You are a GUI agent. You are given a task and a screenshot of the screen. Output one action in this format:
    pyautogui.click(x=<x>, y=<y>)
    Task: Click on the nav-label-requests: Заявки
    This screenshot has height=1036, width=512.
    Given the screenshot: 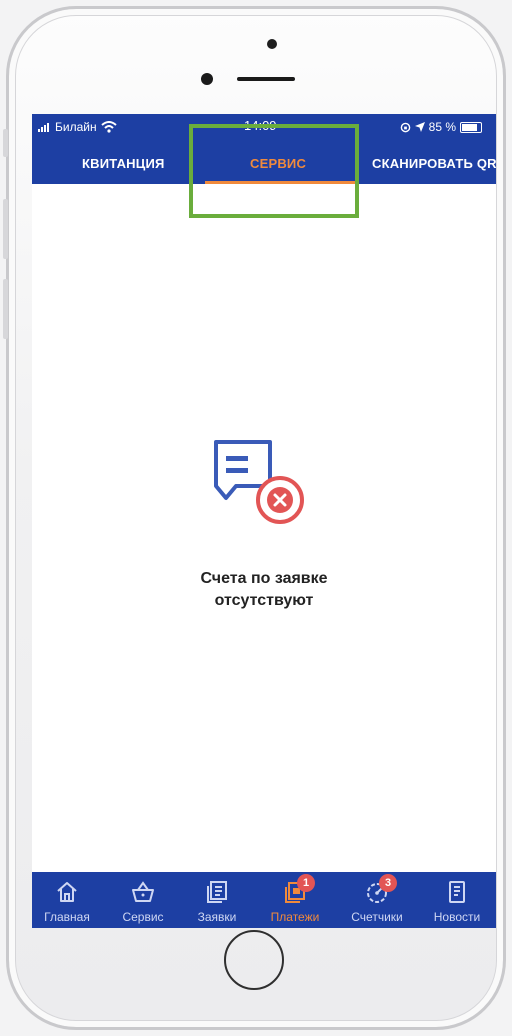 What is the action you would take?
    pyautogui.click(x=217, y=917)
    